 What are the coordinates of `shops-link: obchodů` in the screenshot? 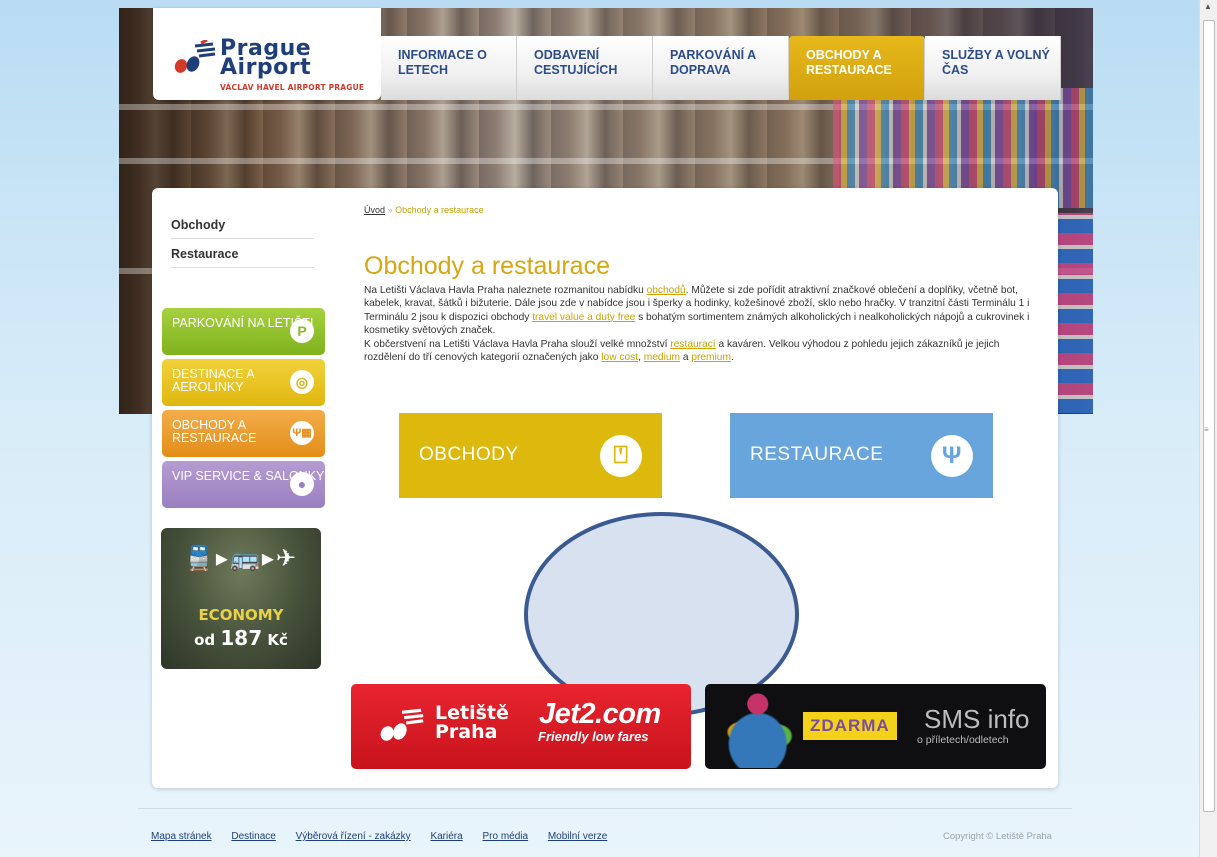 It's located at (666, 290).